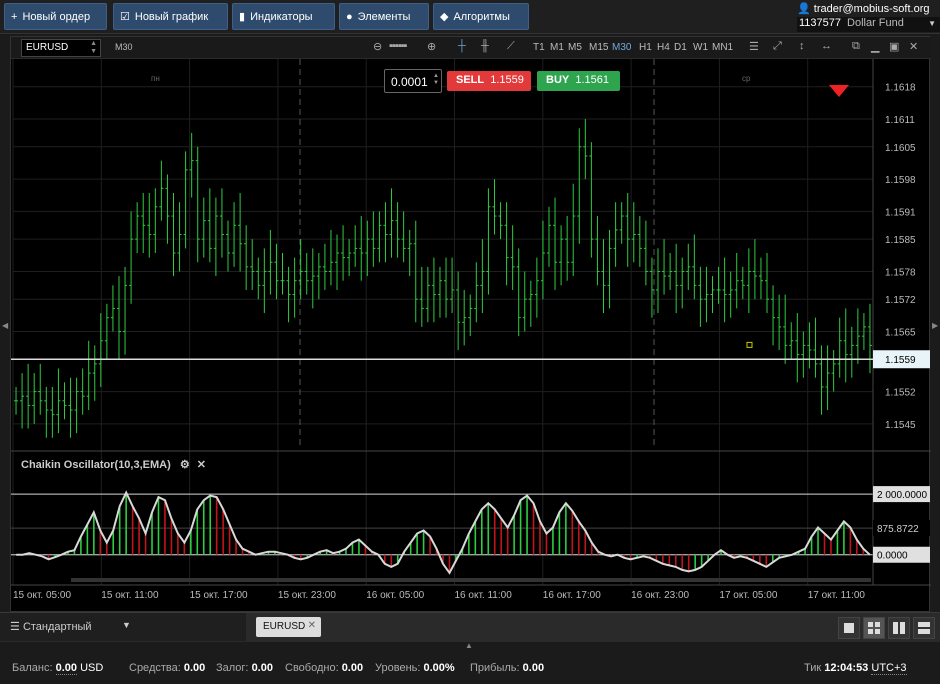 This screenshot has width=940, height=684. I want to click on layout-single-button, so click(849, 628).